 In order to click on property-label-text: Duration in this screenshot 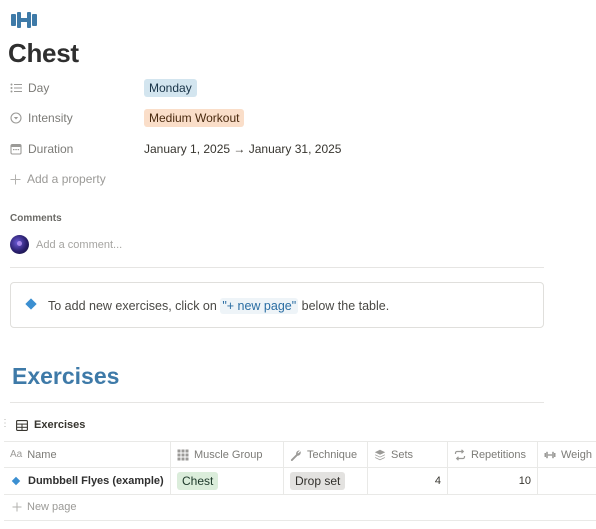, I will do `click(51, 149)`.